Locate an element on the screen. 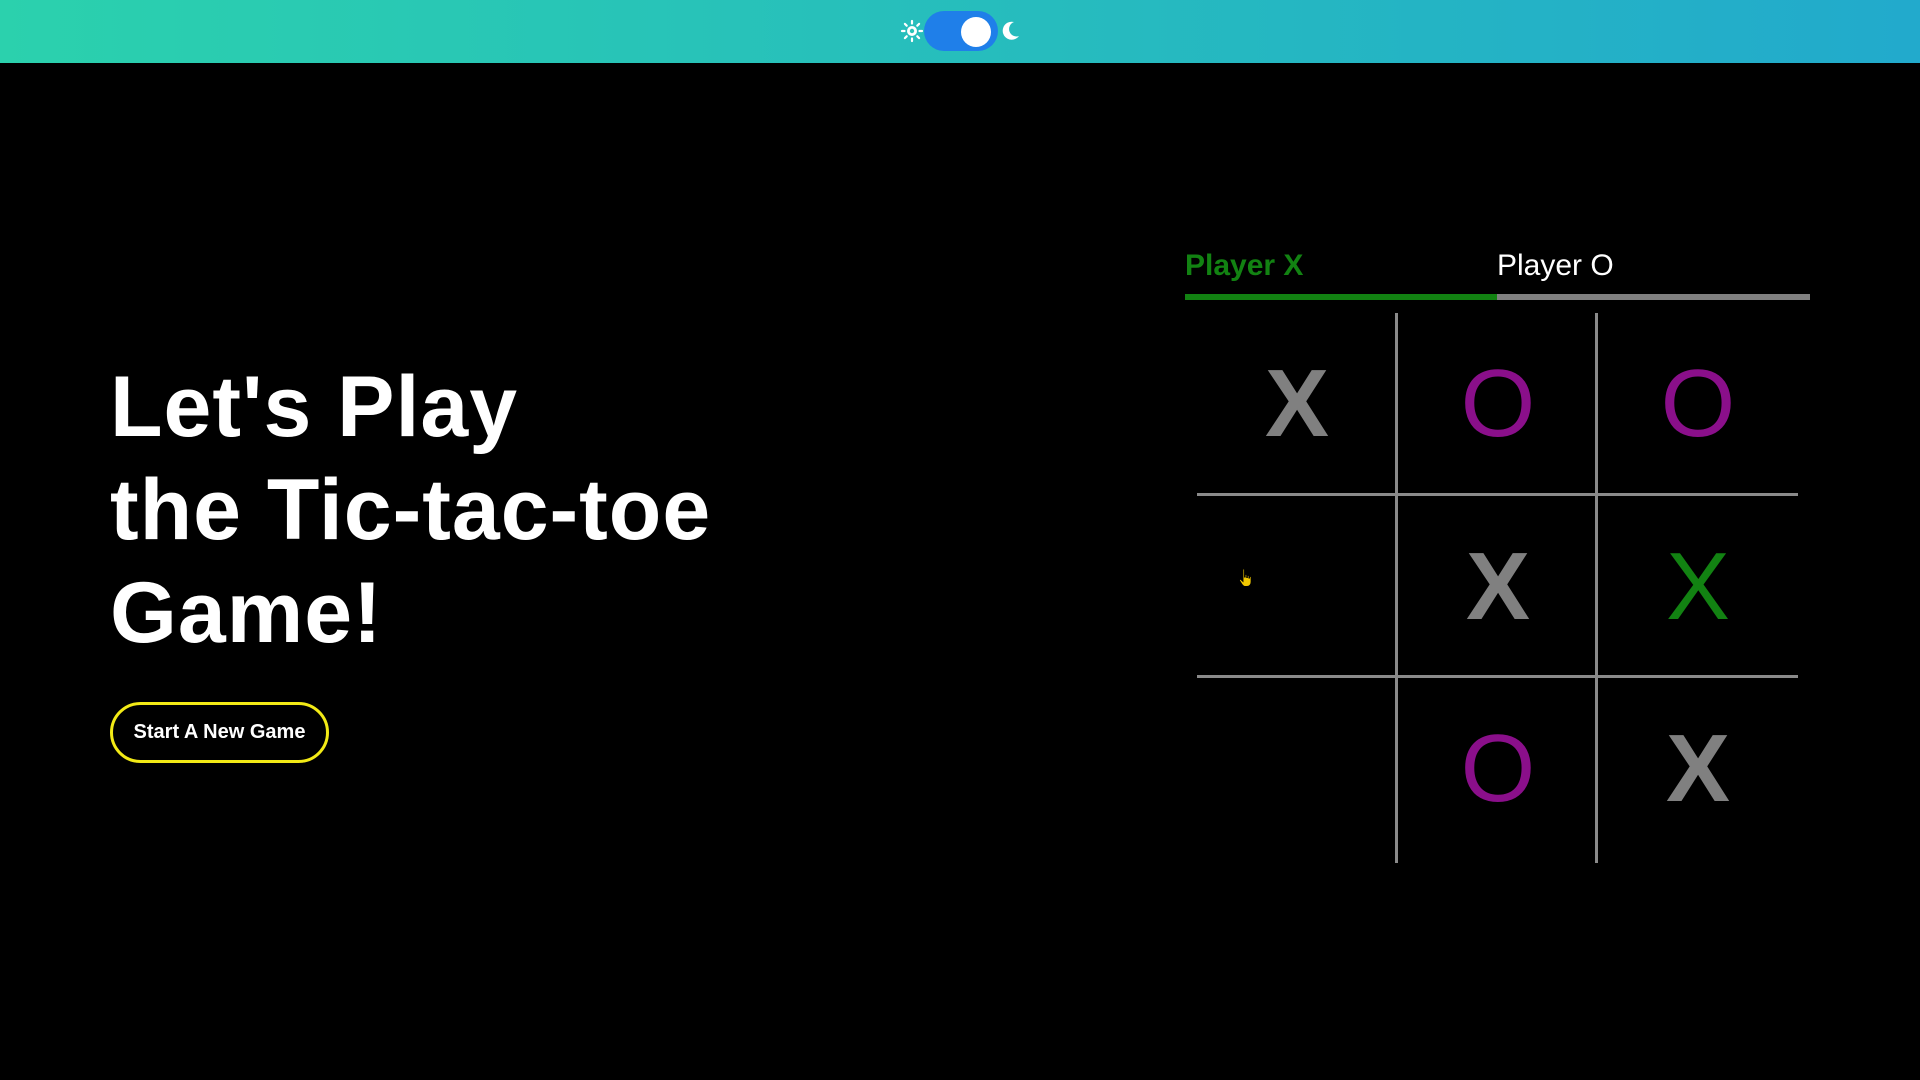 This screenshot has width=1920, height=1080. board-cell-r2c1 is located at coordinates (1297, 587).